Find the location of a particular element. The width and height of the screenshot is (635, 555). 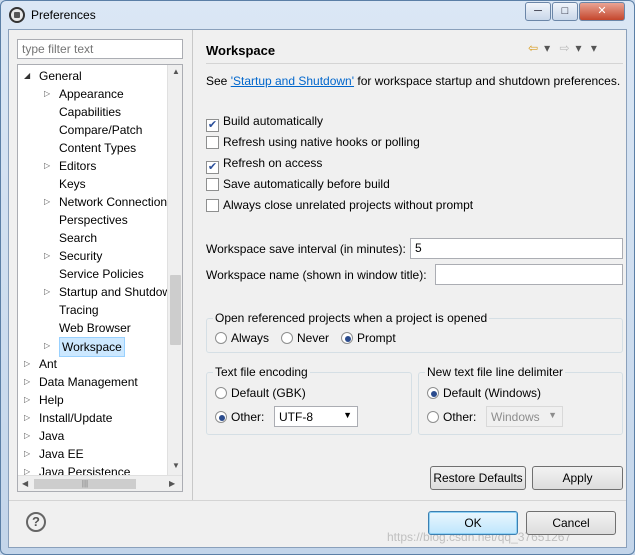

radio-label: Default (Windows) is located at coordinates (492, 393).